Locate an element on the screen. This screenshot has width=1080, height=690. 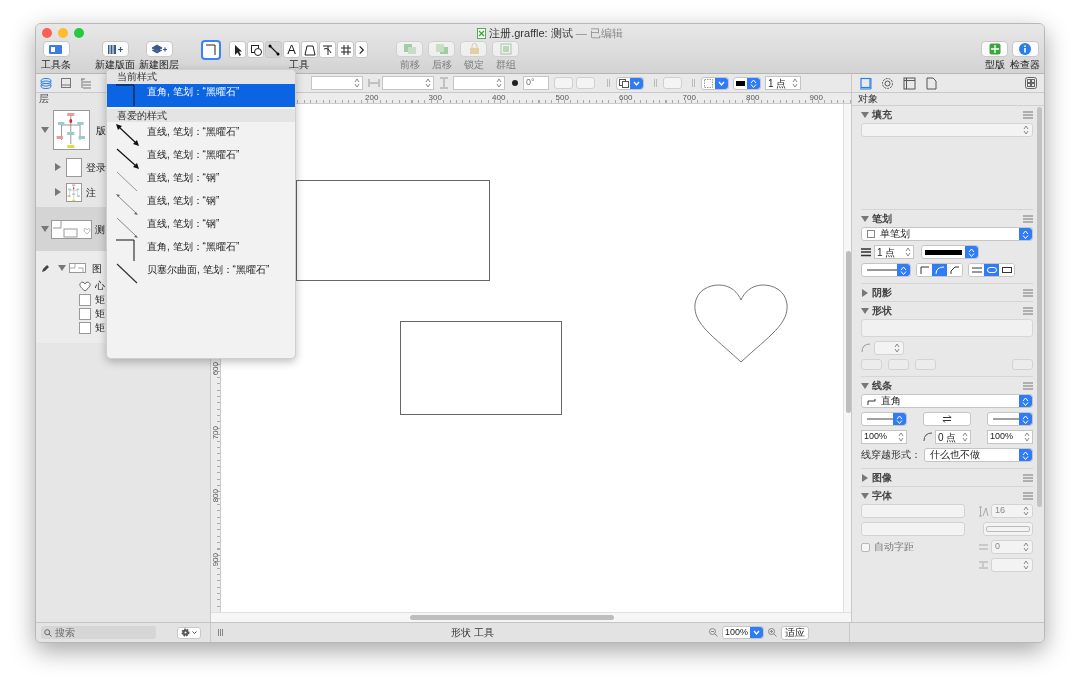
zoom-button is located at coordinates (79, 33).